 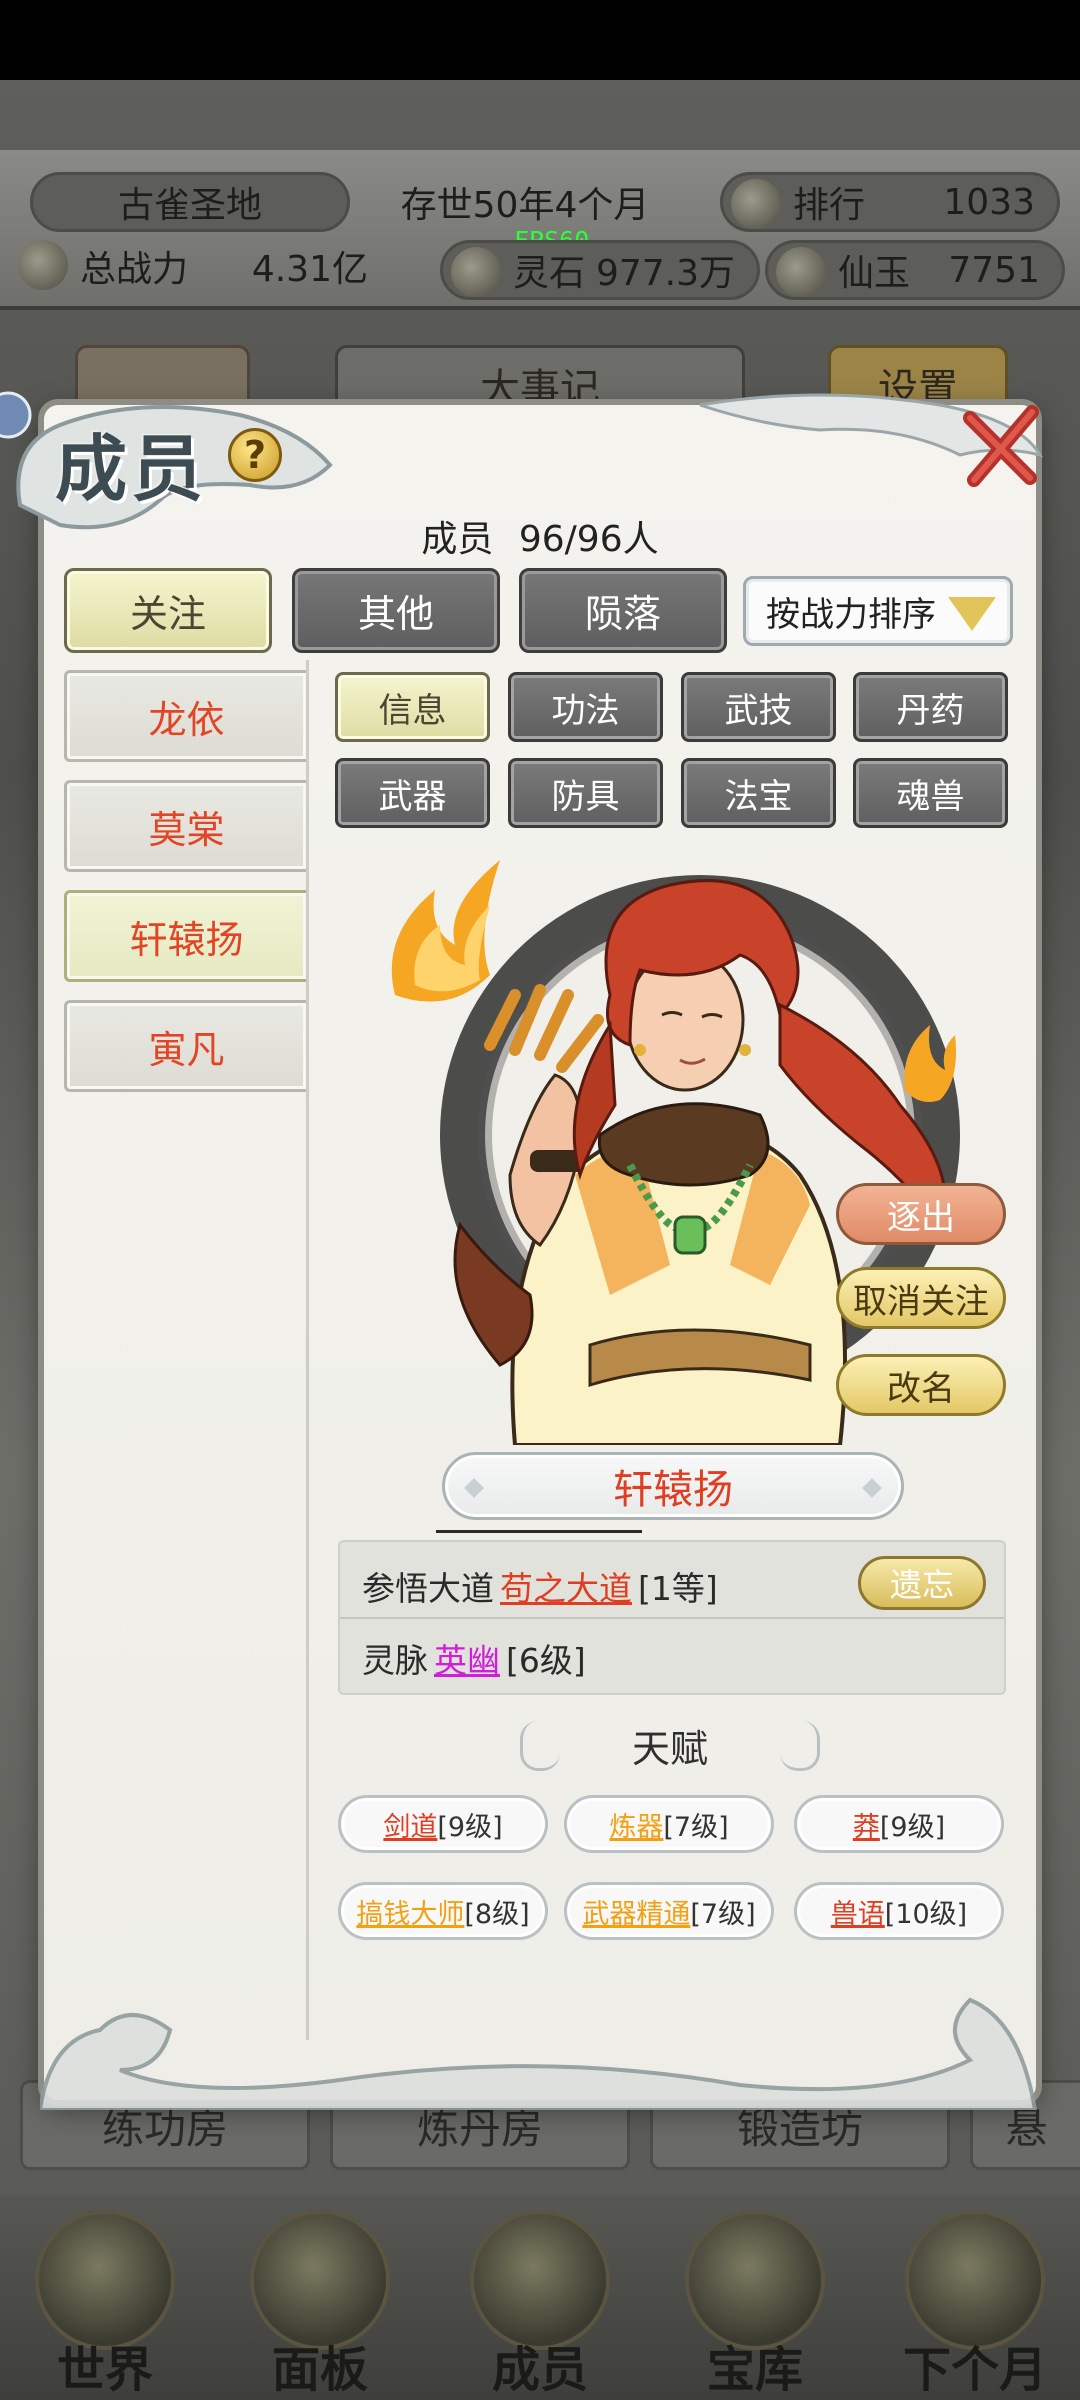 I want to click on close-icon, so click(x=1005, y=445).